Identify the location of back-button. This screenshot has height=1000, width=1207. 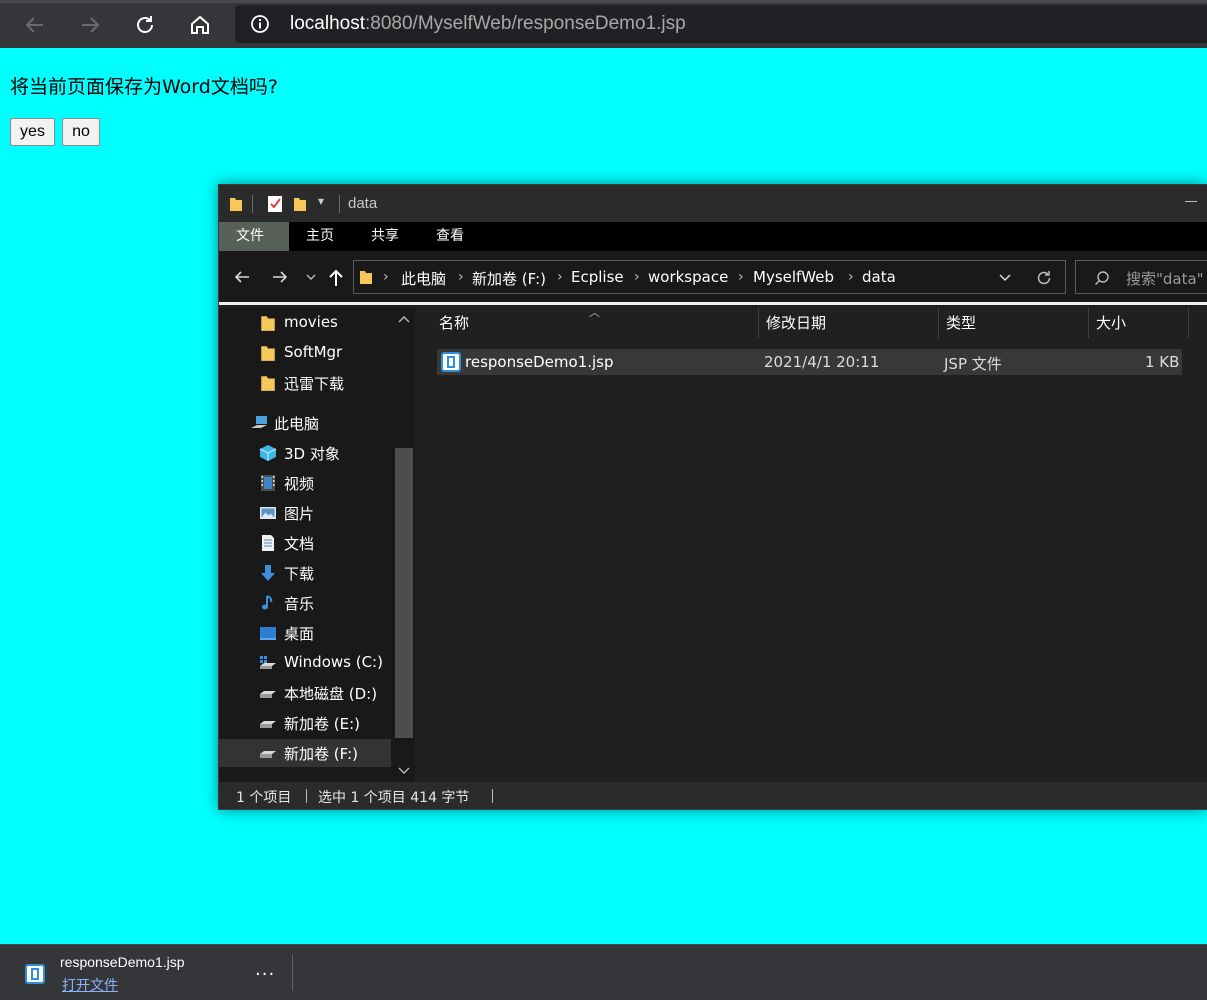
(35, 25).